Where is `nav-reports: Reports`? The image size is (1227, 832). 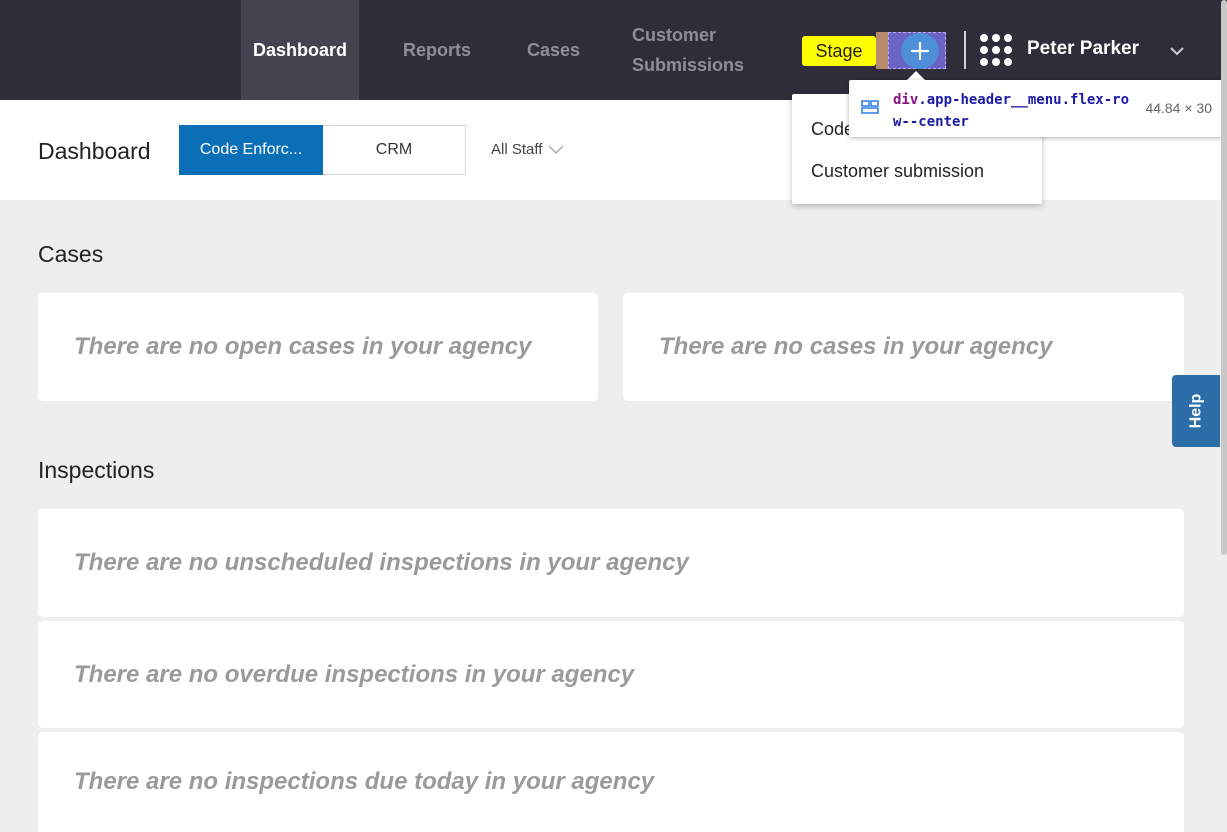 nav-reports: Reports is located at coordinates (437, 50).